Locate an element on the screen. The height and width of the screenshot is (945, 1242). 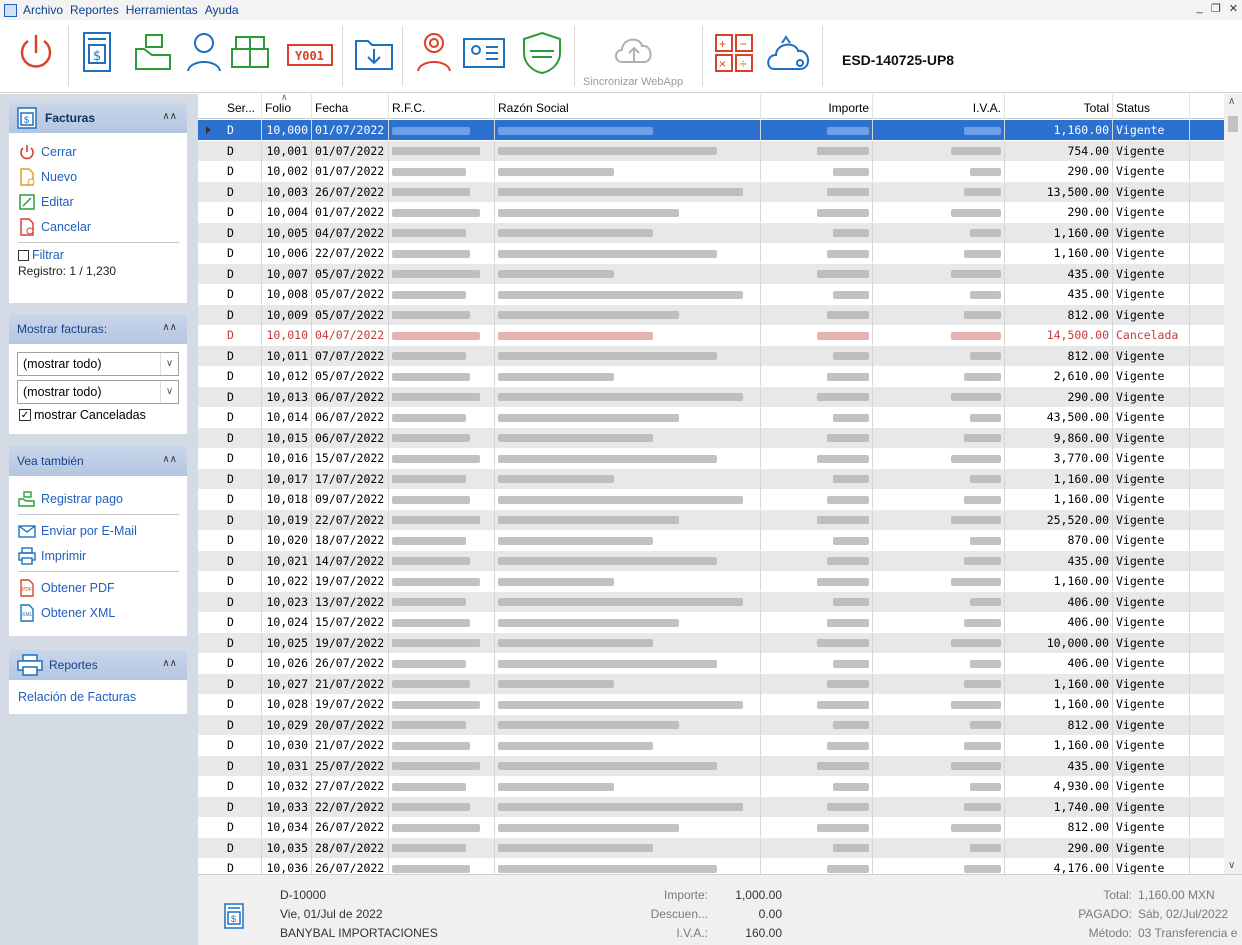
mostrar-panel-header: Mostrar facturas: ∧∧ is located at coordinates (98, 329).